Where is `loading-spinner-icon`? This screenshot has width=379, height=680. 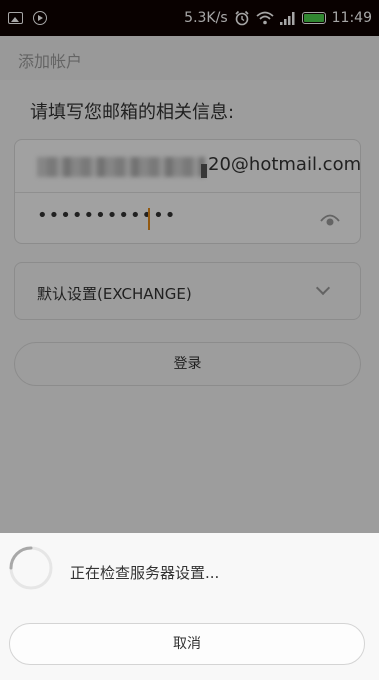 loading-spinner-icon is located at coordinates (31, 568).